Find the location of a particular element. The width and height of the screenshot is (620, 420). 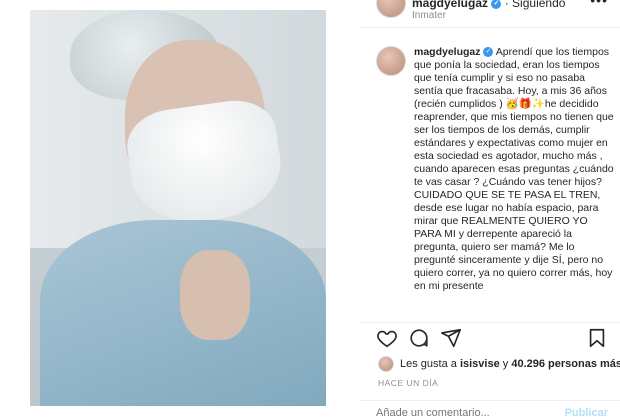

more-options-icon: ••• is located at coordinates (599, 4).